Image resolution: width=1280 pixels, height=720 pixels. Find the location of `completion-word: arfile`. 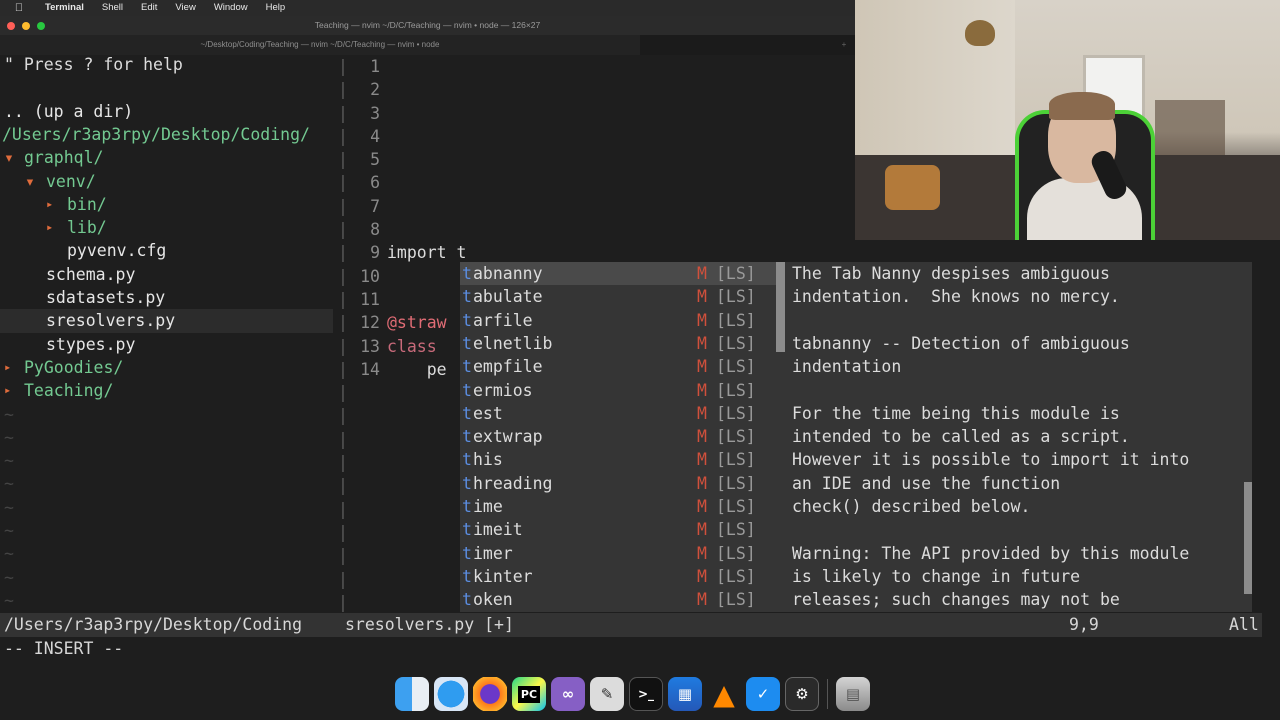

completion-word: arfile is located at coordinates (503, 320).